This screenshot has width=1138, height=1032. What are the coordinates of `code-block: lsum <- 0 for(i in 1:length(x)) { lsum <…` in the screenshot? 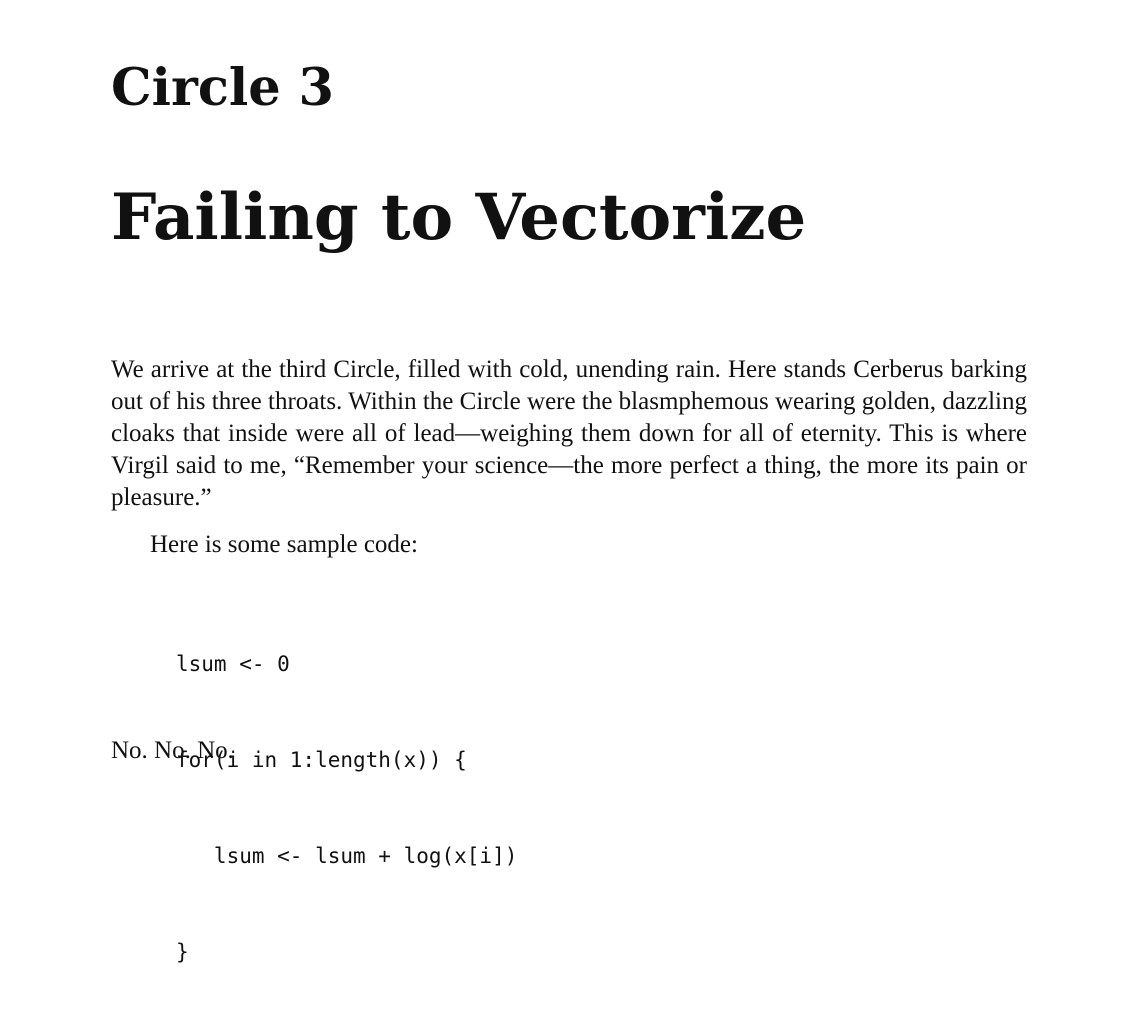 It's located at (346, 808).